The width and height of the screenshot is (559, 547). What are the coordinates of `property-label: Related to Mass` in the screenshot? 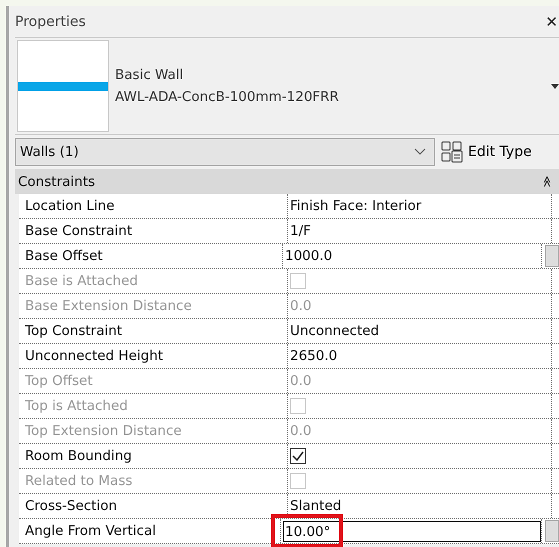 It's located at (153, 481).